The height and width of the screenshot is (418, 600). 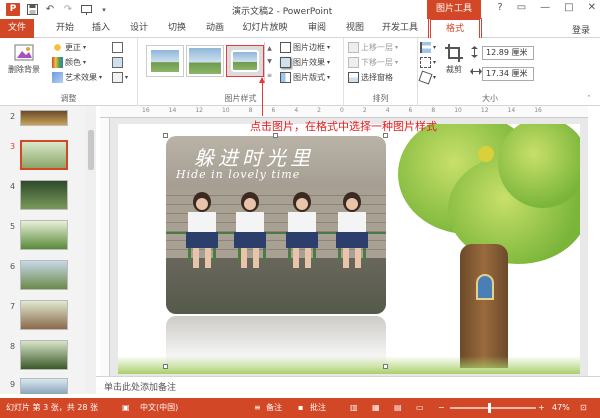 I want to click on group-button: ▾, so click(x=428, y=62).